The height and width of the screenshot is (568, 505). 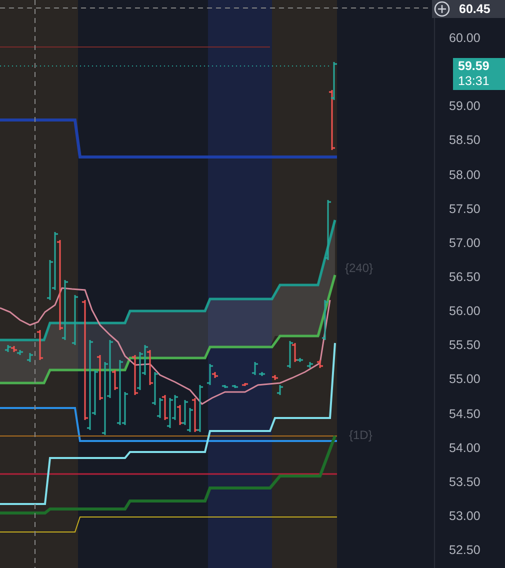 I want to click on price-tick-label: 53.50, so click(x=464, y=482).